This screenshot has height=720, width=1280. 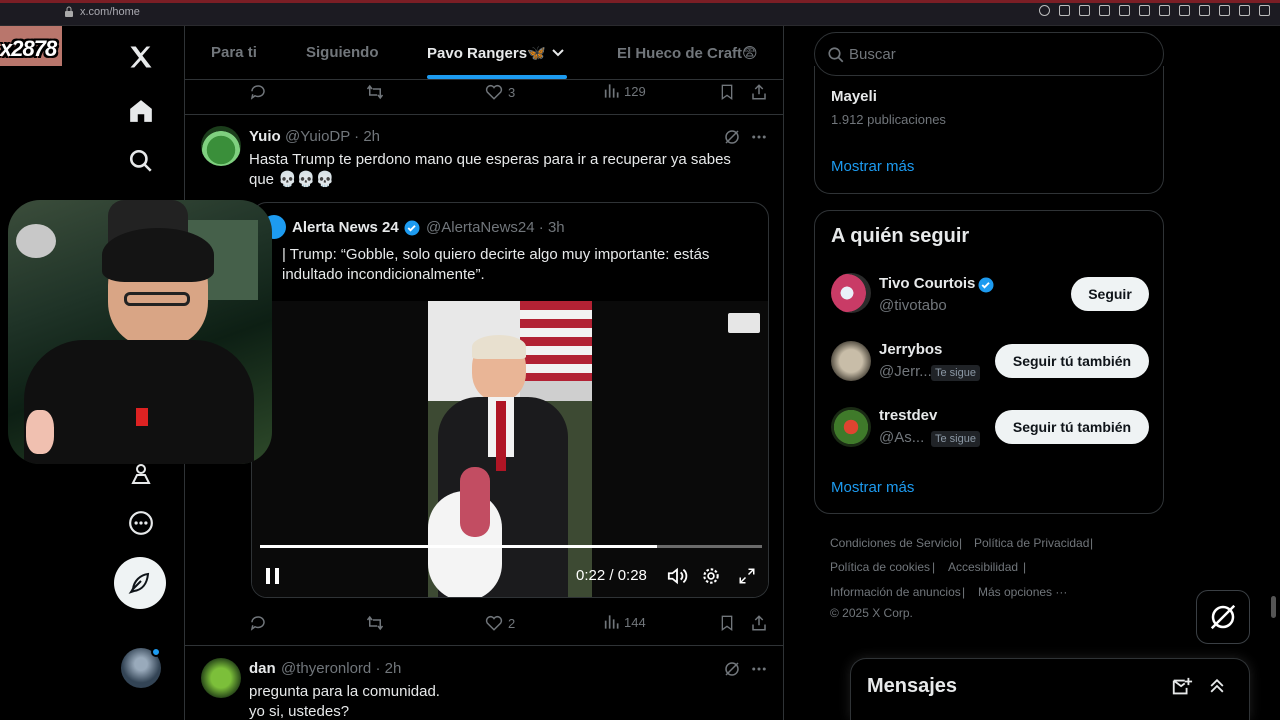 What do you see at coordinates (1164, 10) in the screenshot?
I see `heart-icon` at bounding box center [1164, 10].